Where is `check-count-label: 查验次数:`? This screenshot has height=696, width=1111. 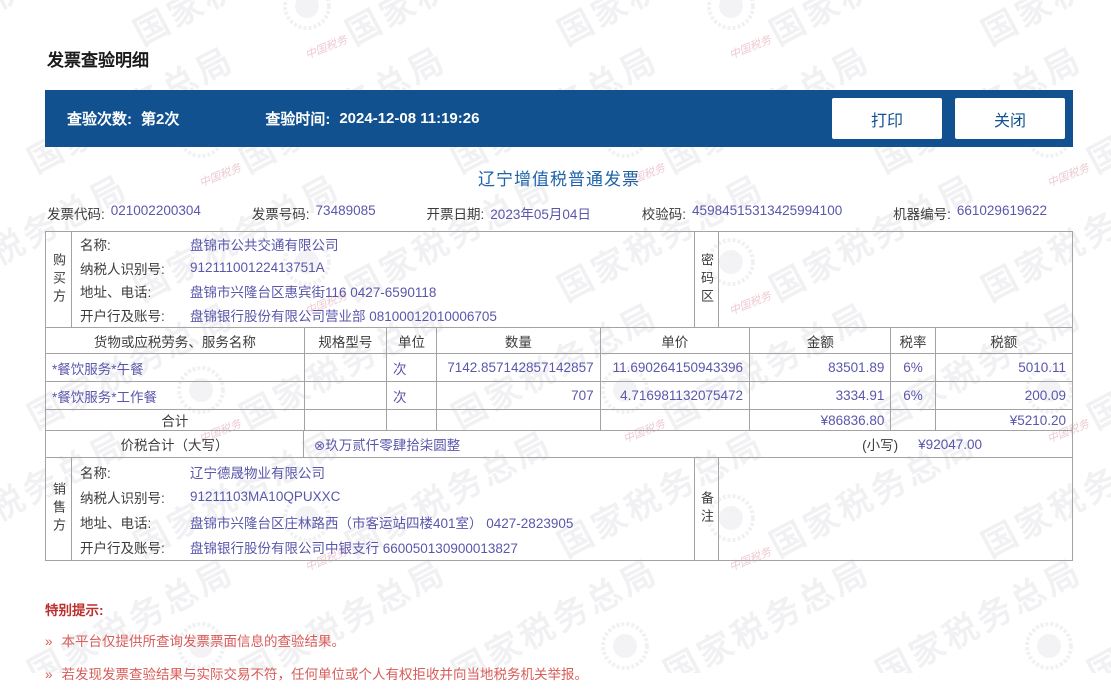 check-count-label: 查验次数: is located at coordinates (99, 119).